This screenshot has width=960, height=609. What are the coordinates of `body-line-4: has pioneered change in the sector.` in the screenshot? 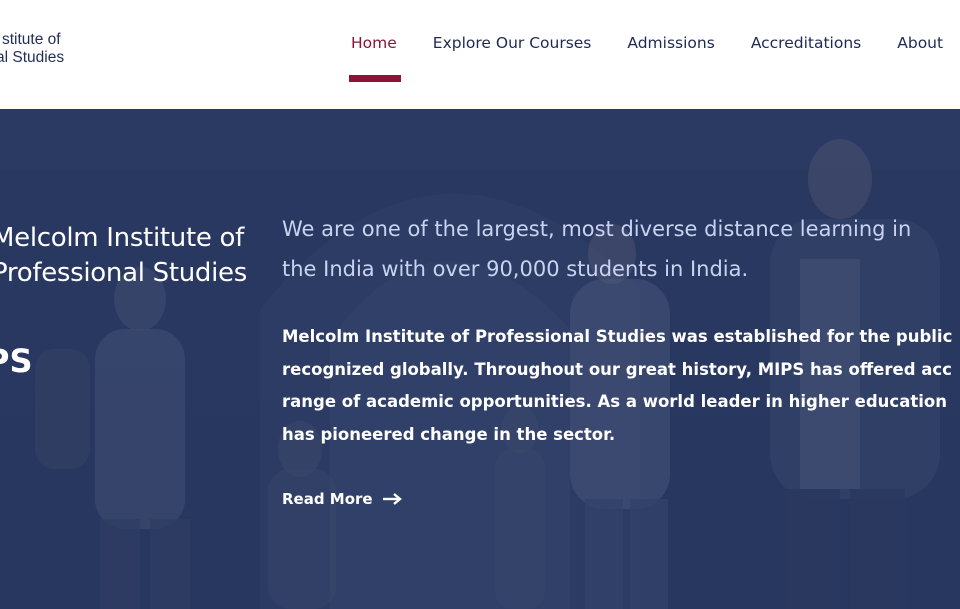 It's located at (449, 434).